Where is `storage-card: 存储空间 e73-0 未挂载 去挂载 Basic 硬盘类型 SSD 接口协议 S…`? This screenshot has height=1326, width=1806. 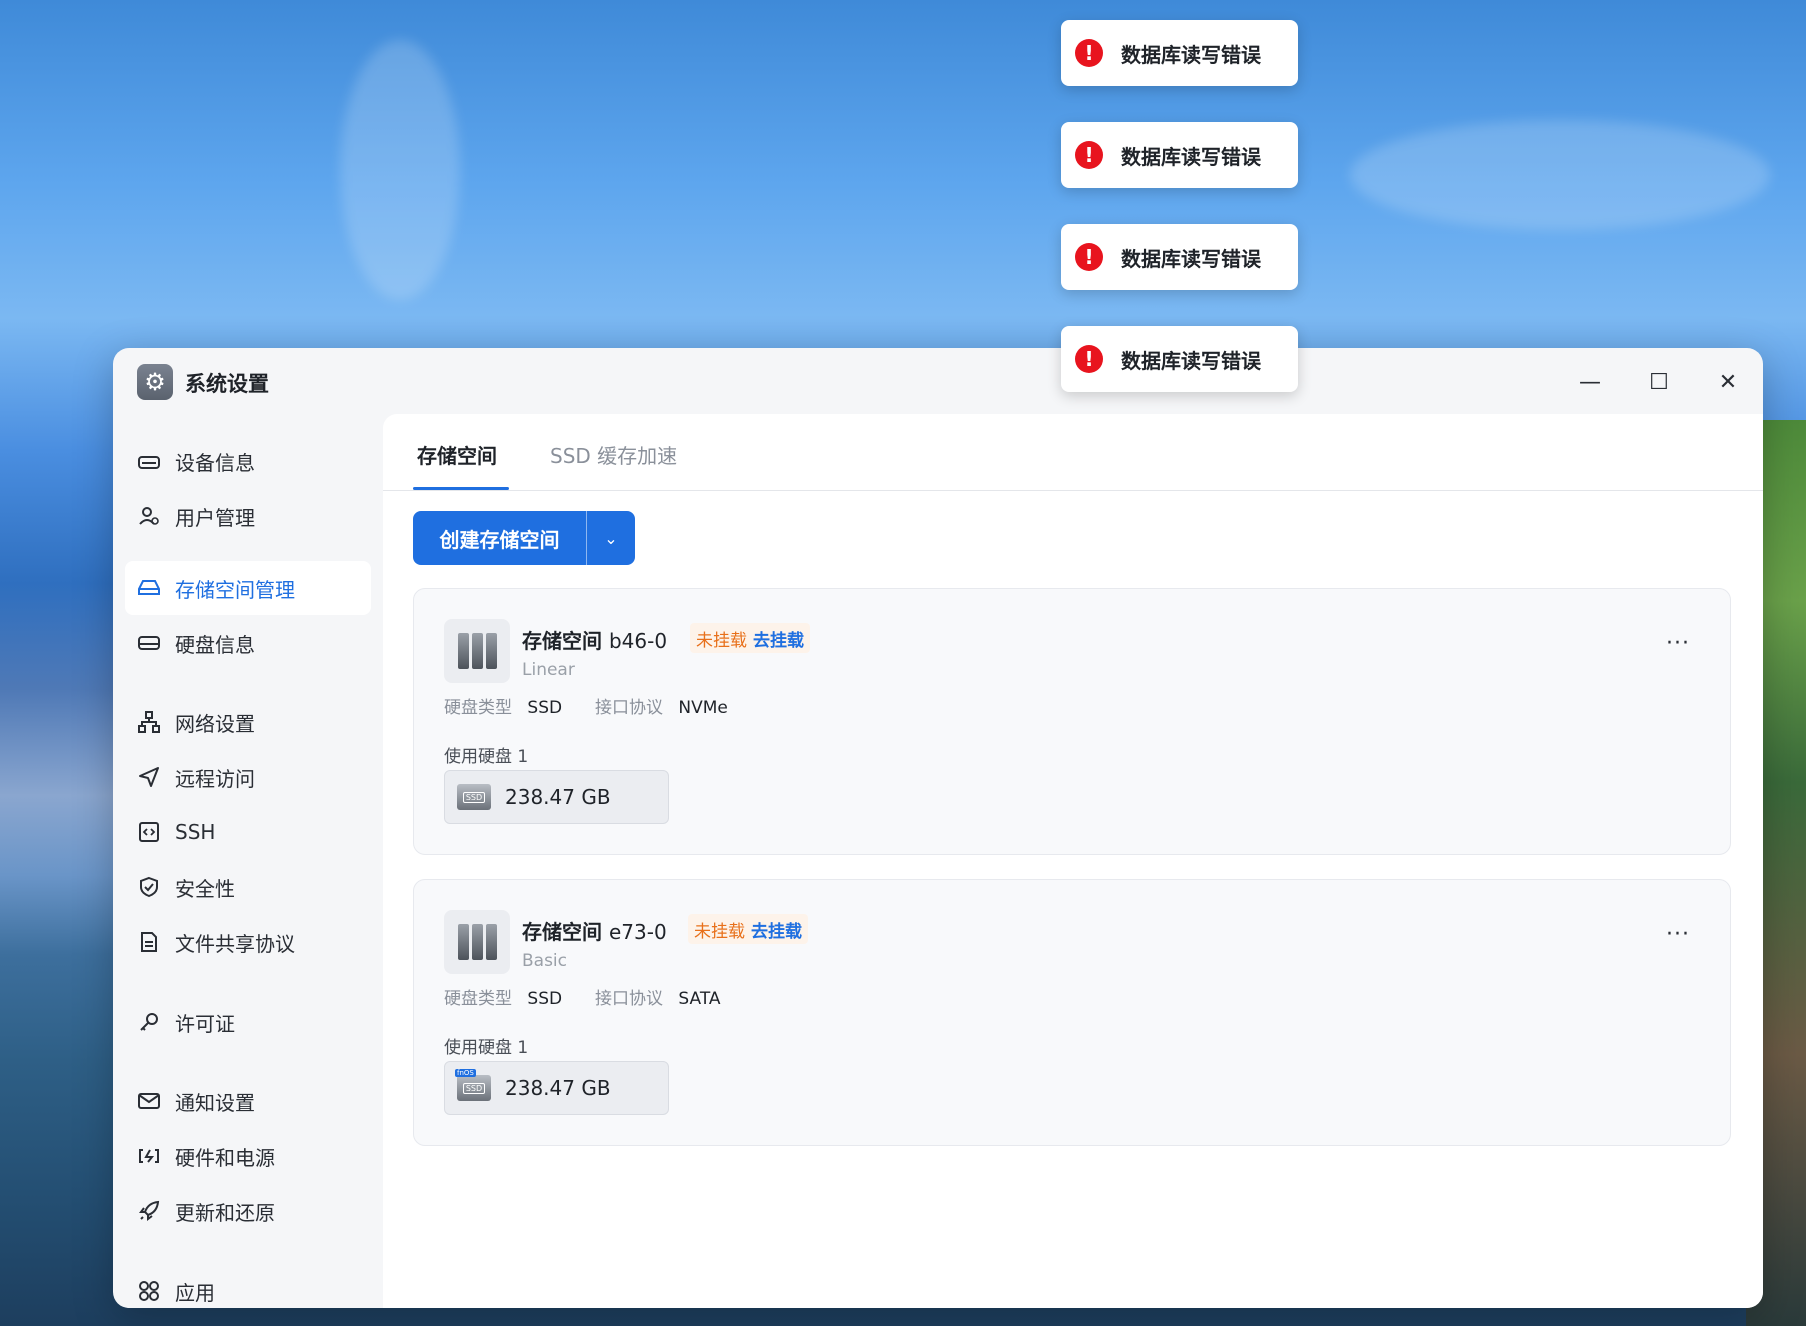 storage-card: 存储空间 e73-0 未挂载 去挂载 Basic 硬盘类型 SSD 接口协议 S… is located at coordinates (1072, 1012).